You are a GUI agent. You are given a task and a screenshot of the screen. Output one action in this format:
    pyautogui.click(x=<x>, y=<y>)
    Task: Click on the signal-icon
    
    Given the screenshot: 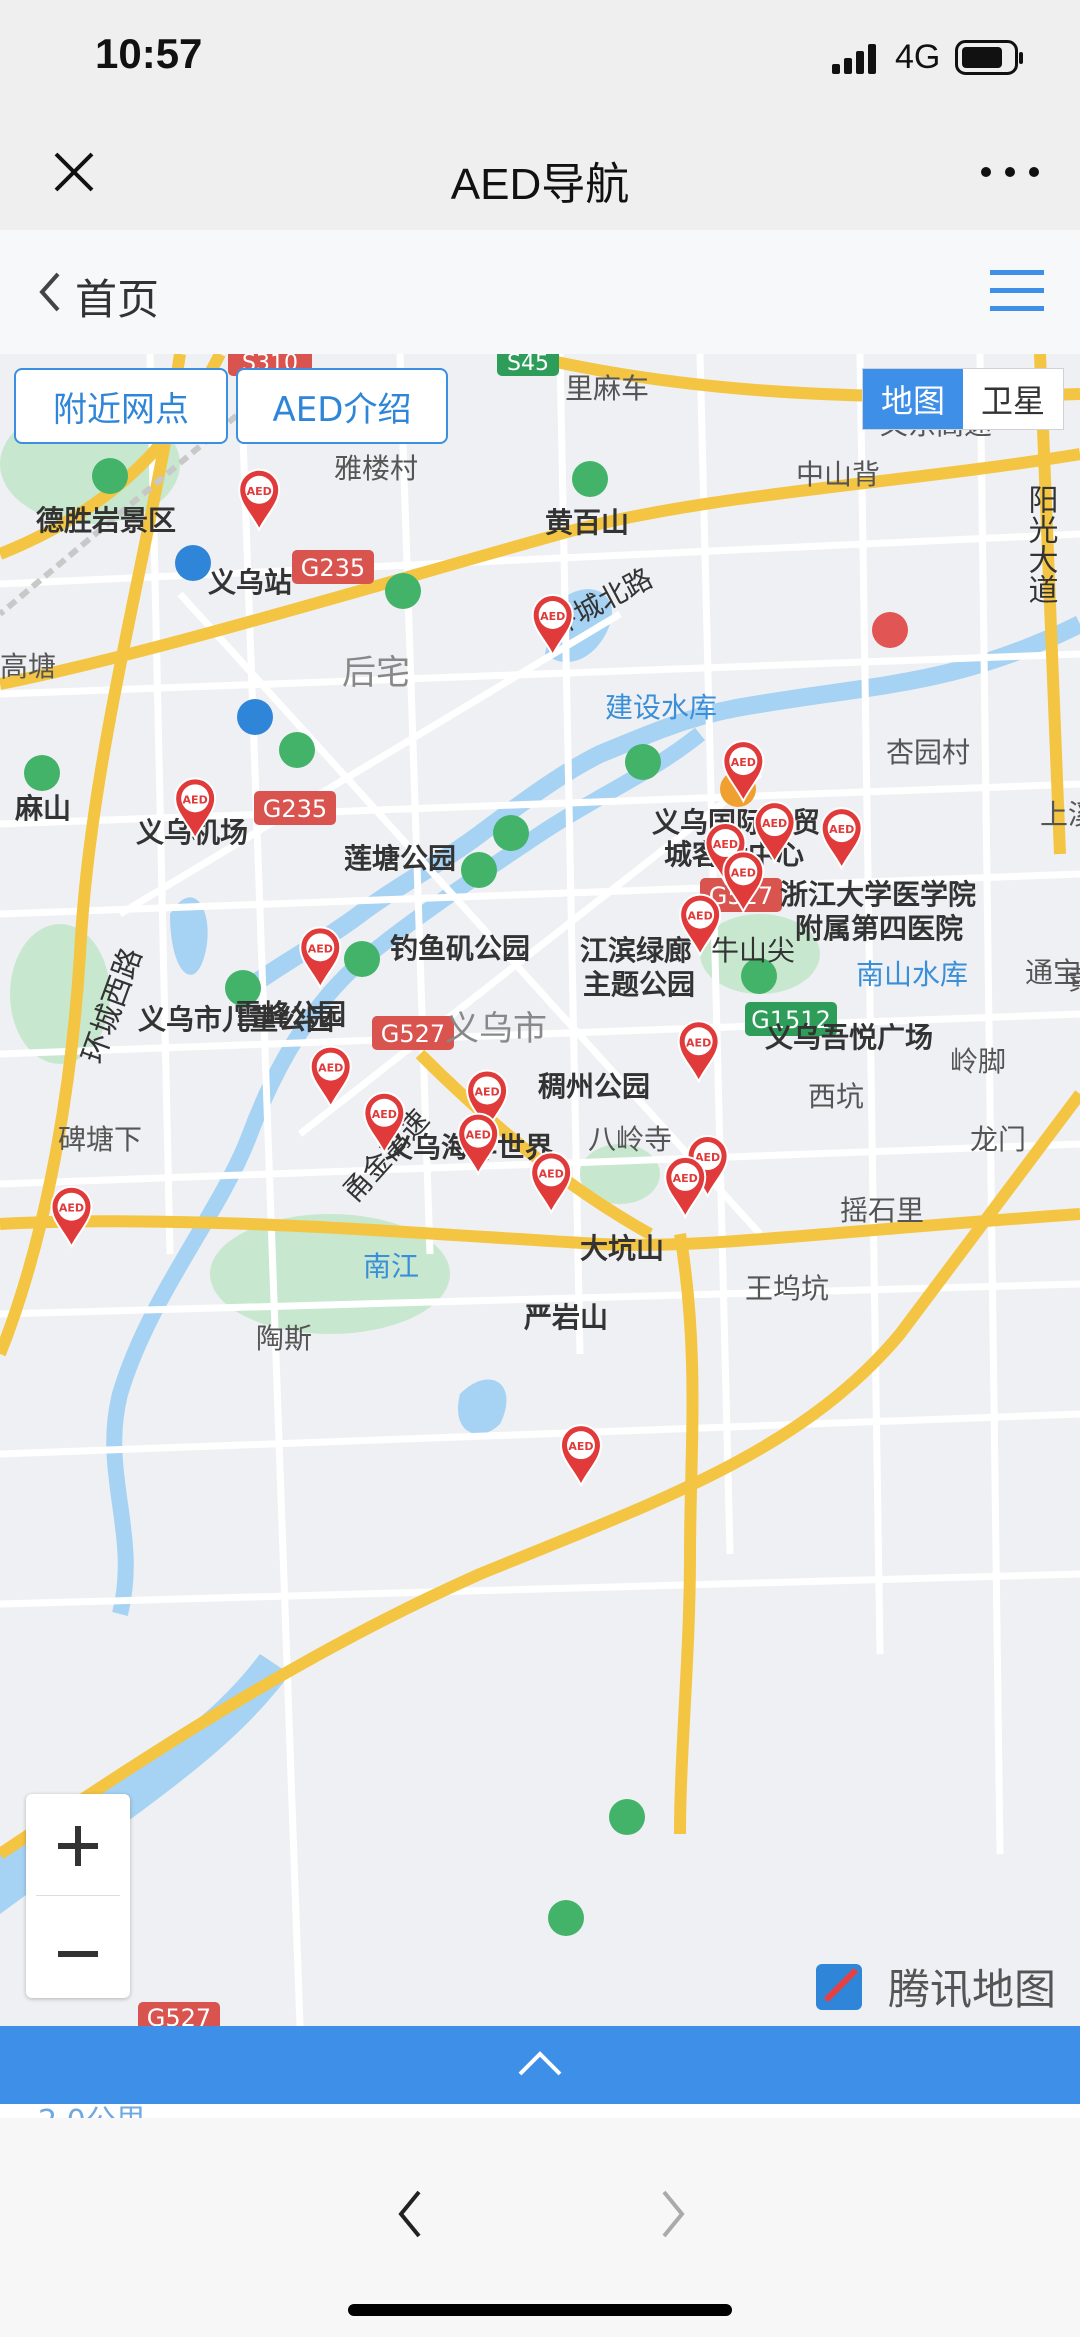 What is the action you would take?
    pyautogui.click(x=854, y=59)
    